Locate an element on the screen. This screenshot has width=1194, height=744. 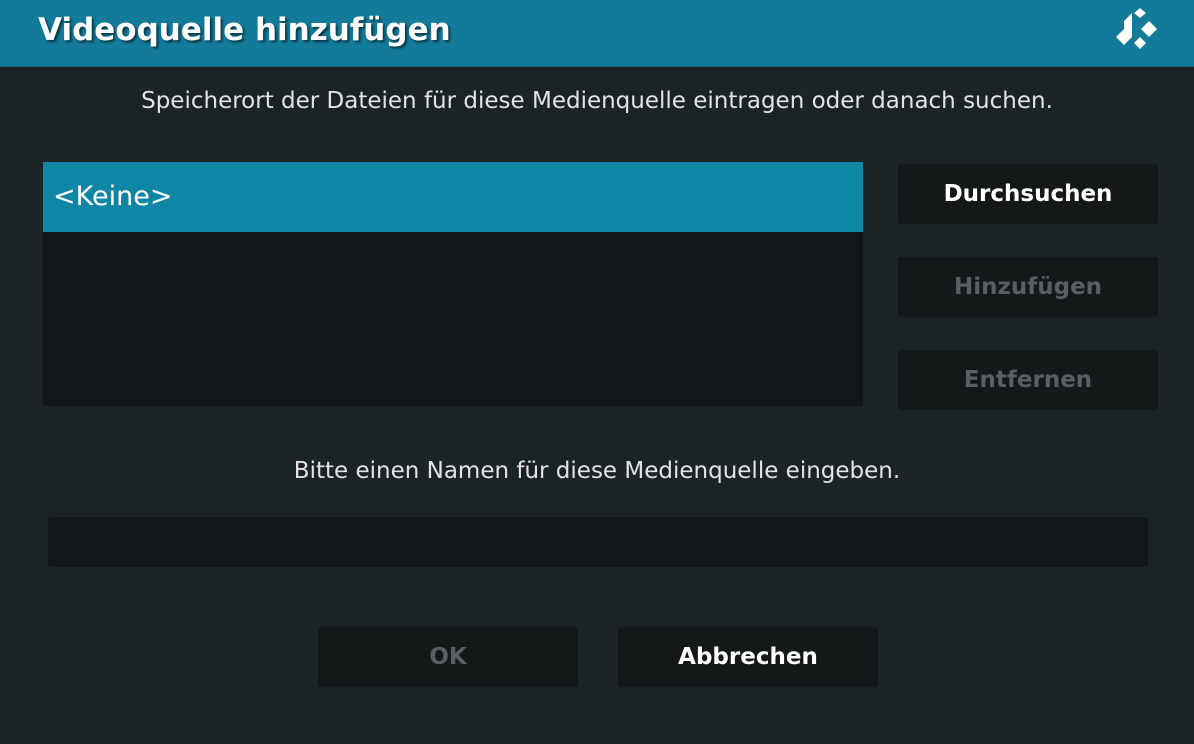
dialog-title: Videoquelle hinzufügen is located at coordinates (244, 30).